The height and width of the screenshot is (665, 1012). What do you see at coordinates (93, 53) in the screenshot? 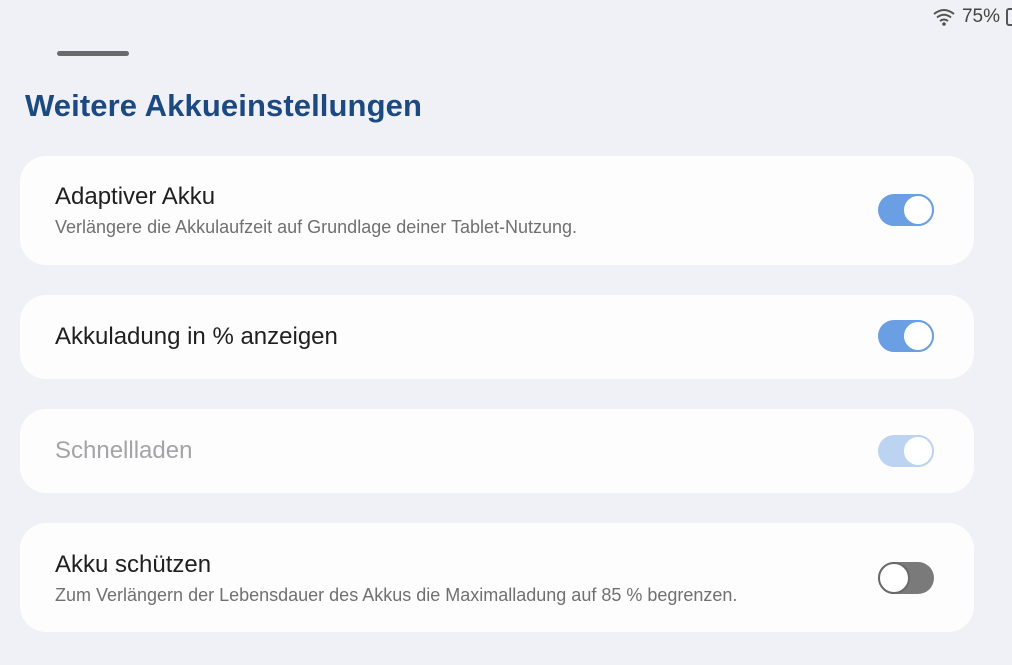
I see `drag-handle` at bounding box center [93, 53].